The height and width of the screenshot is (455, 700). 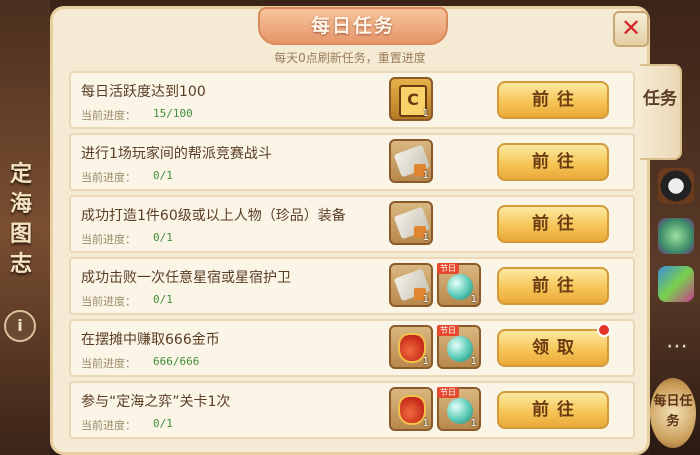 I want to click on title-ribbon: 每日任务 ✕, so click(x=351, y=27).